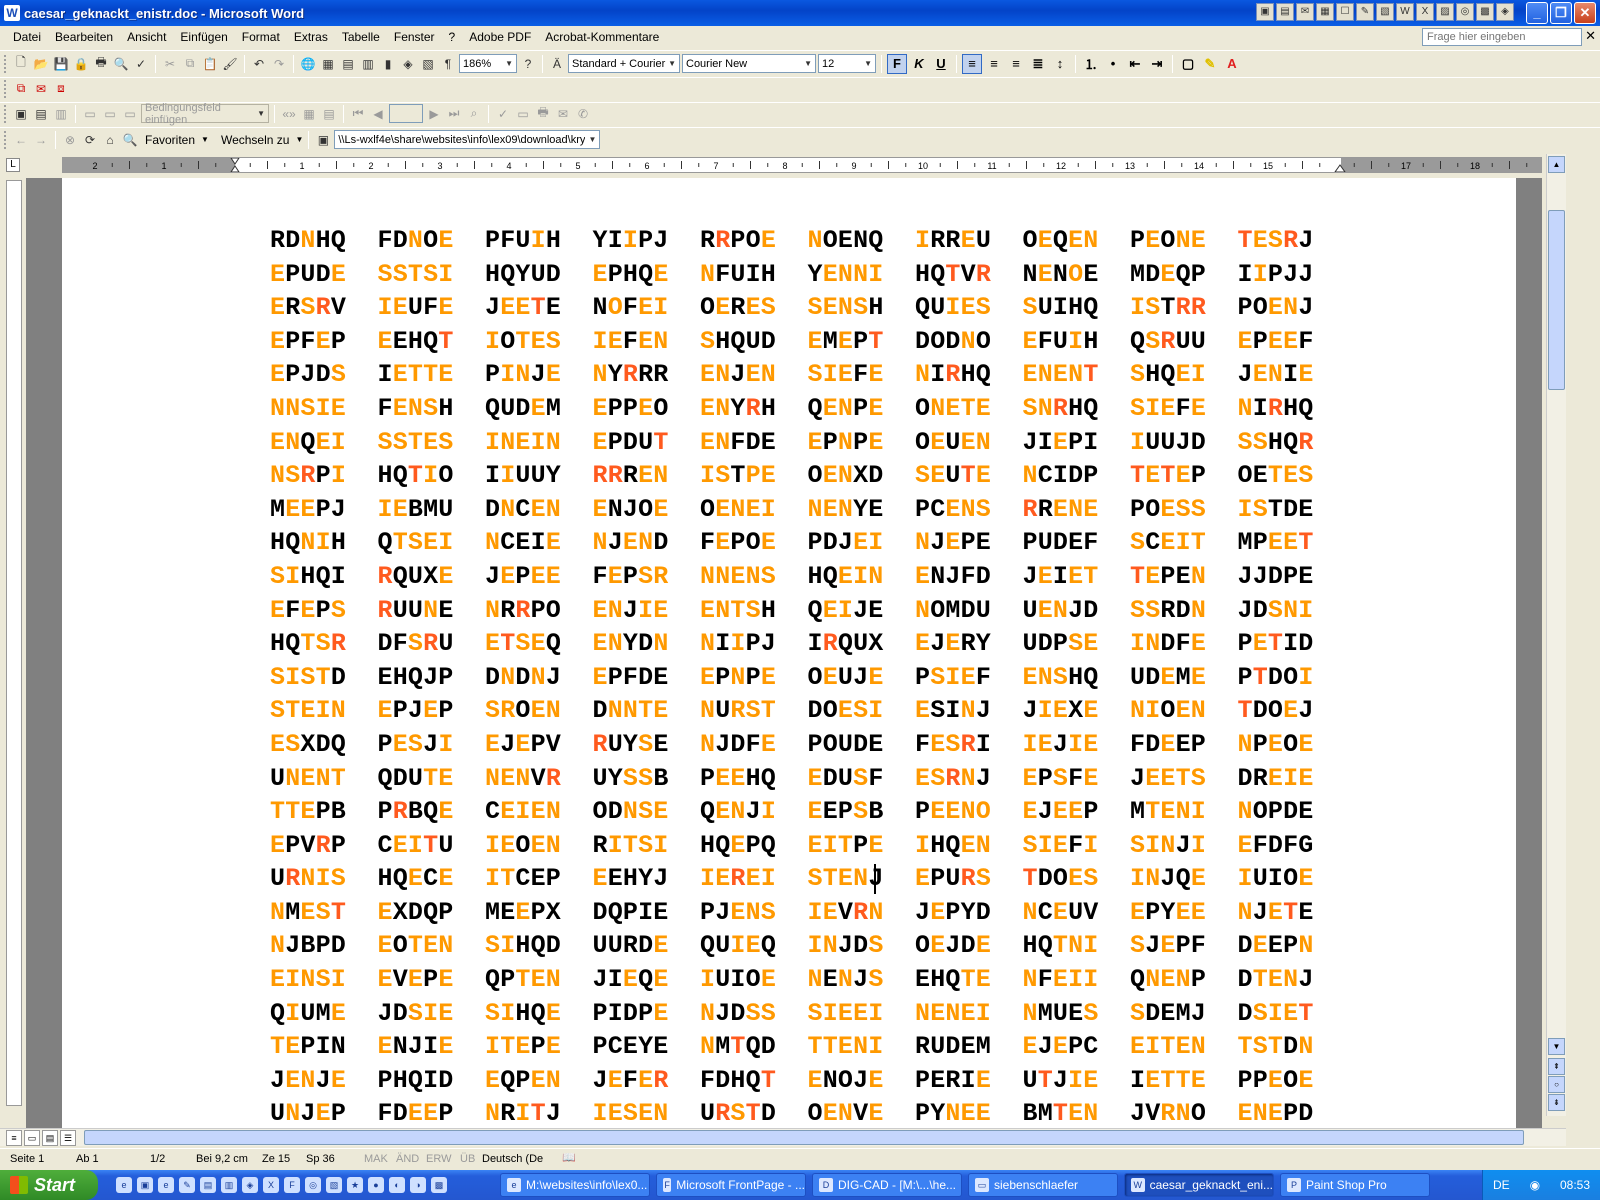  I want to click on document-map-icon: ▧, so click(428, 64).